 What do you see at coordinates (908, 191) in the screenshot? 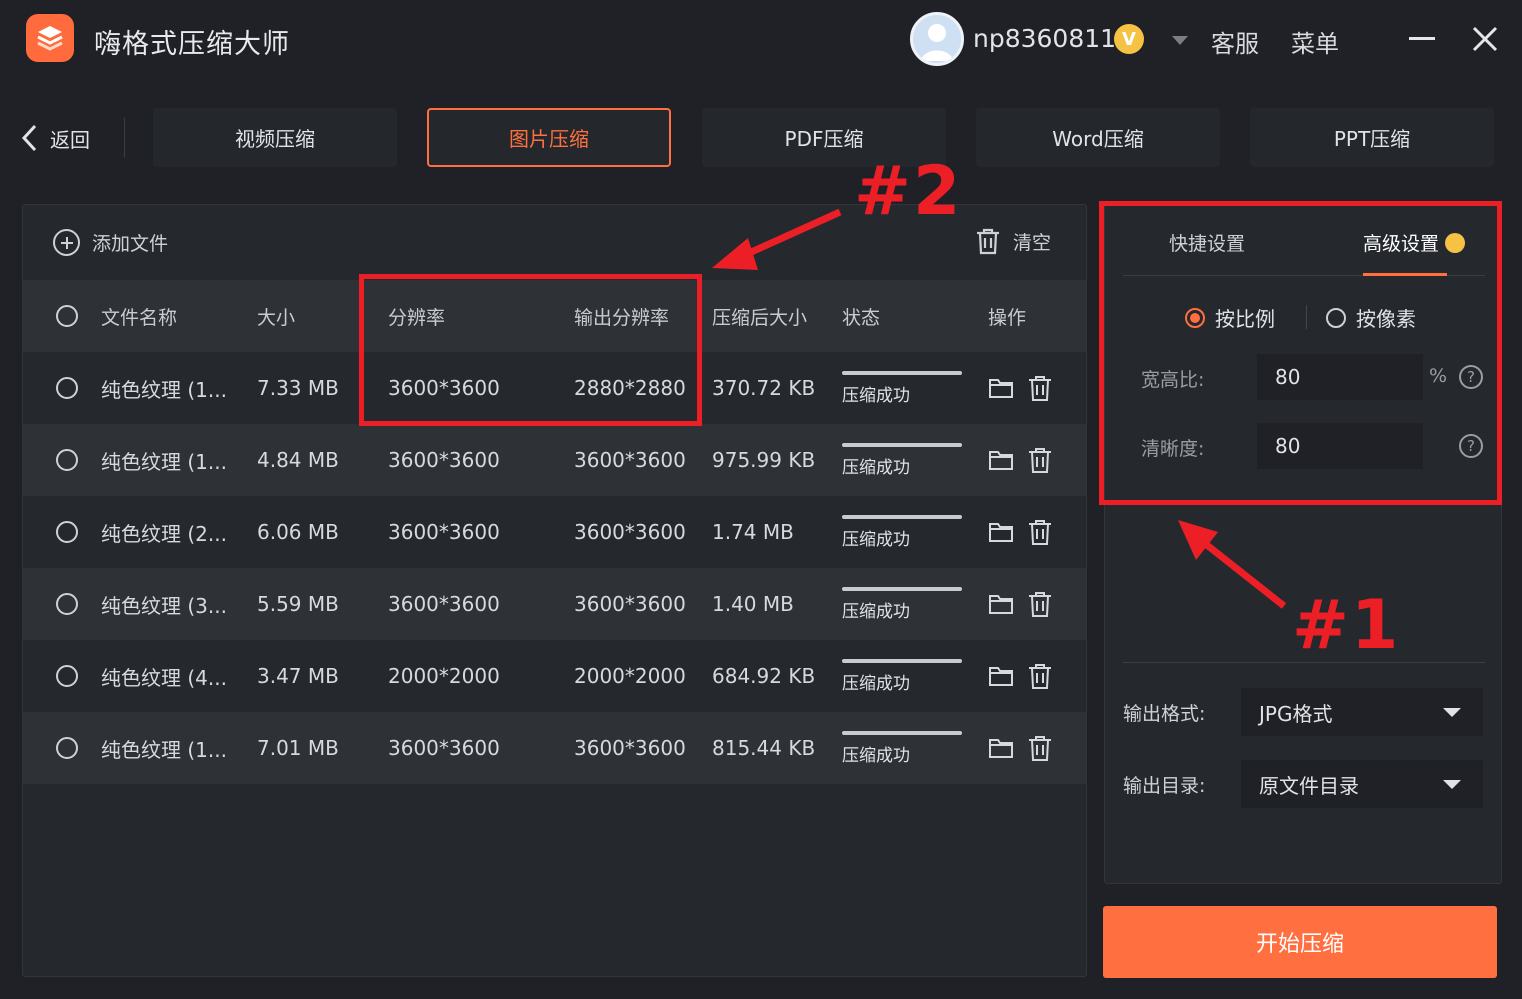
I see `annotation-label-2: #2` at bounding box center [908, 191].